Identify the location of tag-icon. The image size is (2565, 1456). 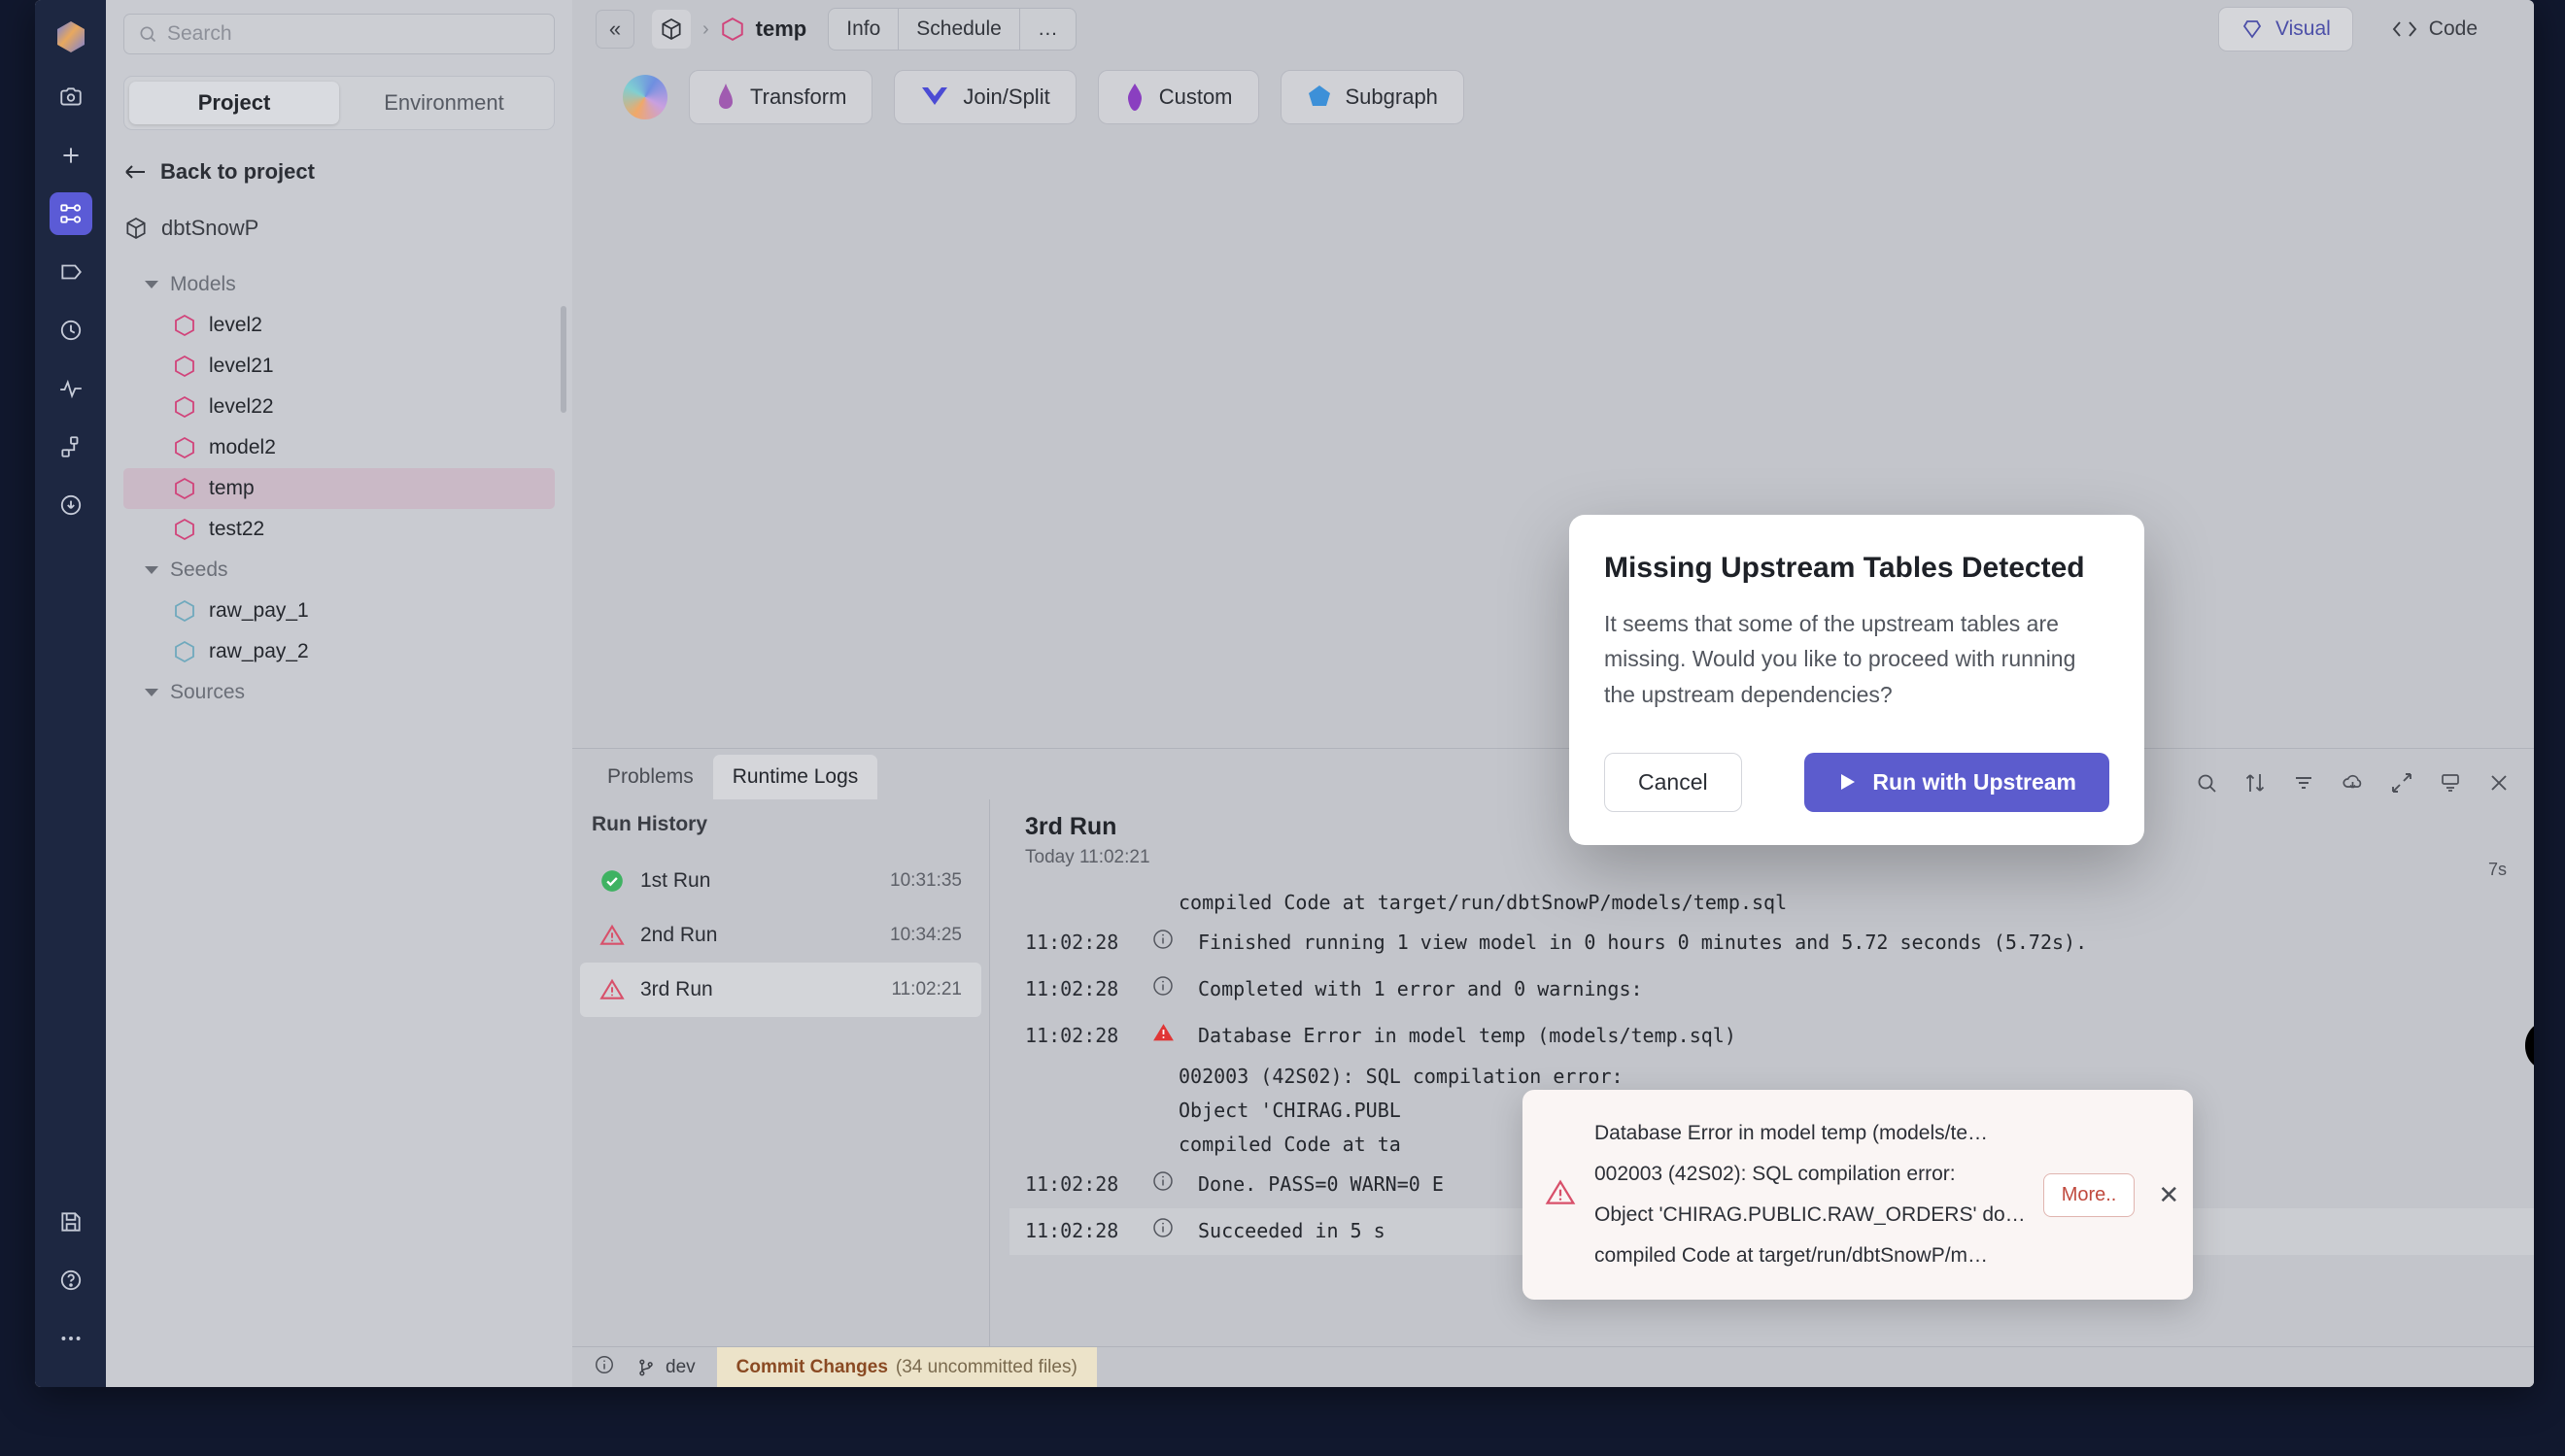
(71, 272).